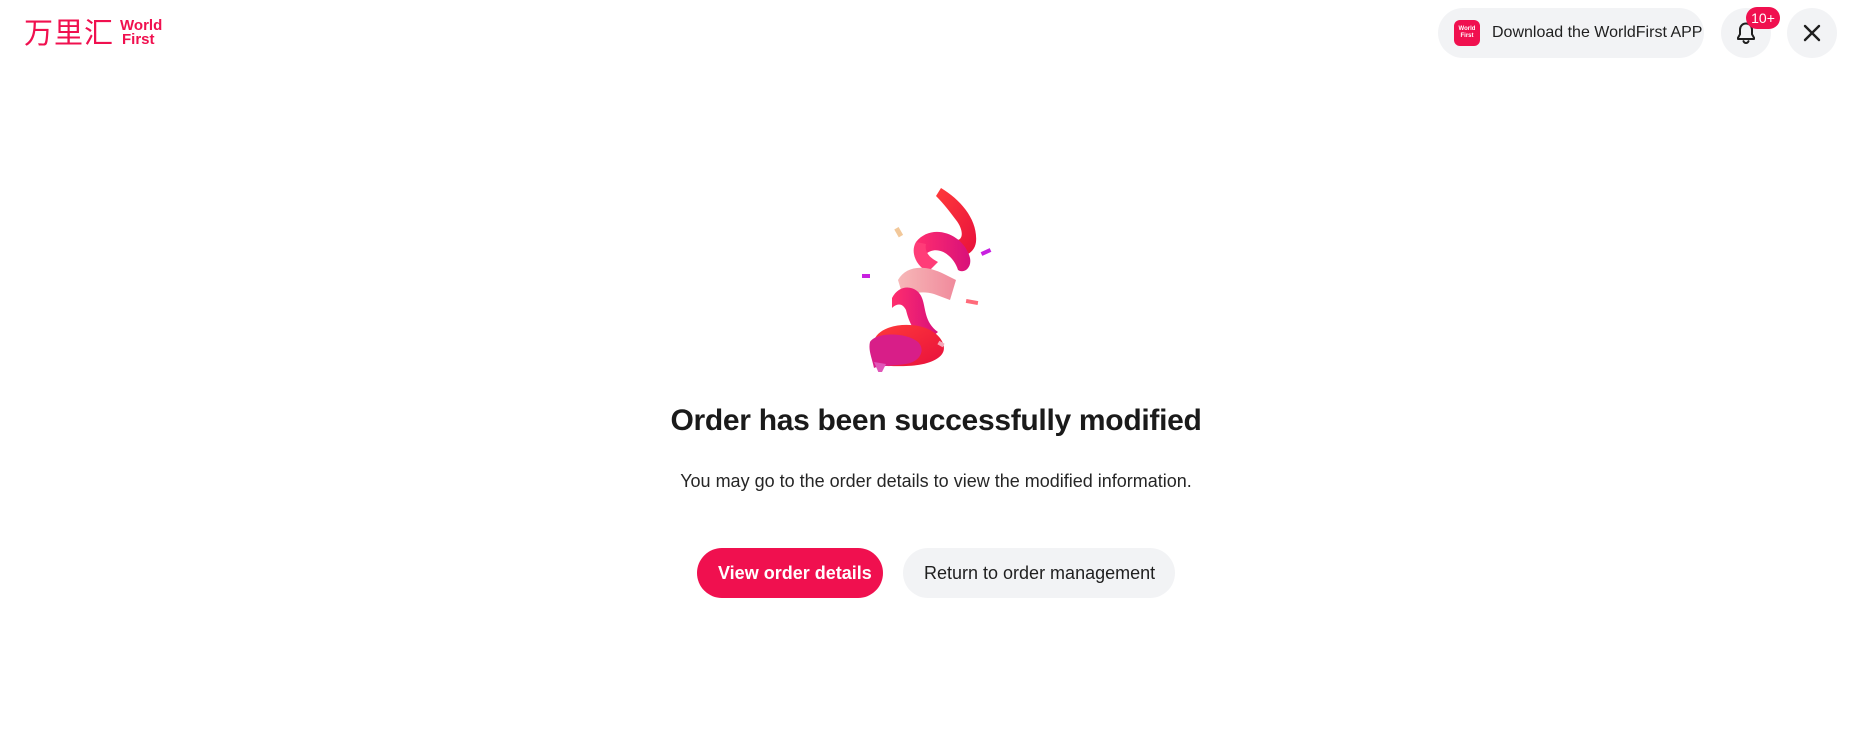 The image size is (1856, 755). I want to click on app-icon-line2: First, so click(1467, 36).